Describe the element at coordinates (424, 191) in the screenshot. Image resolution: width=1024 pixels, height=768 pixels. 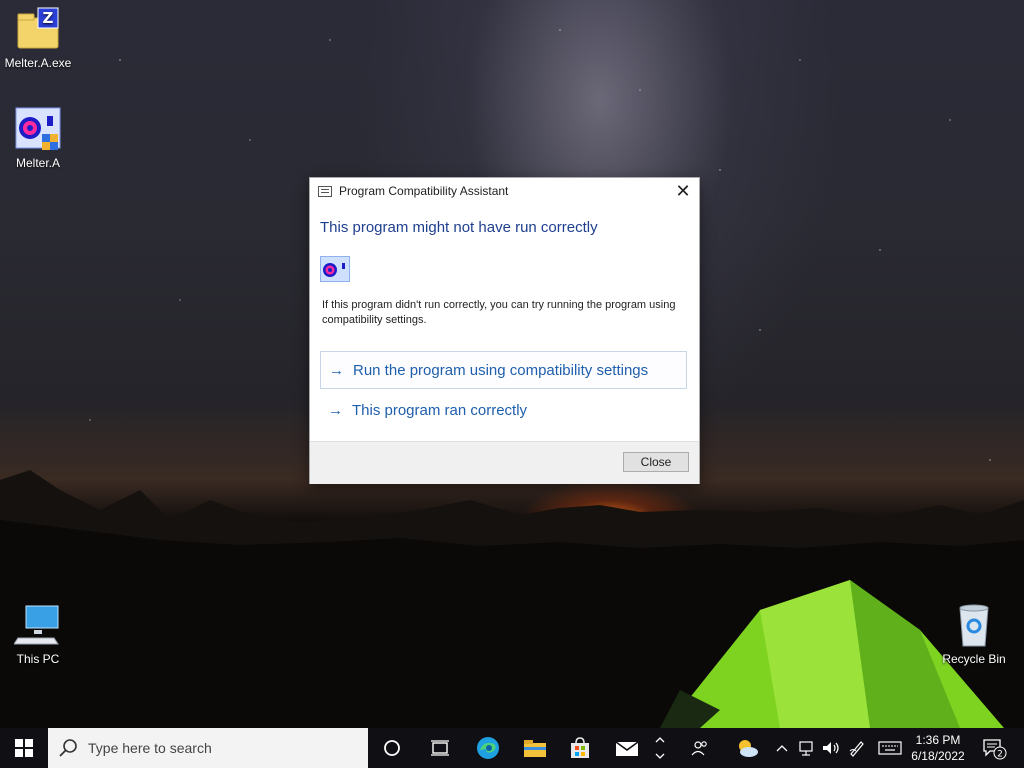
I see `dialog-title: Program Compatibility Assistant` at that location.